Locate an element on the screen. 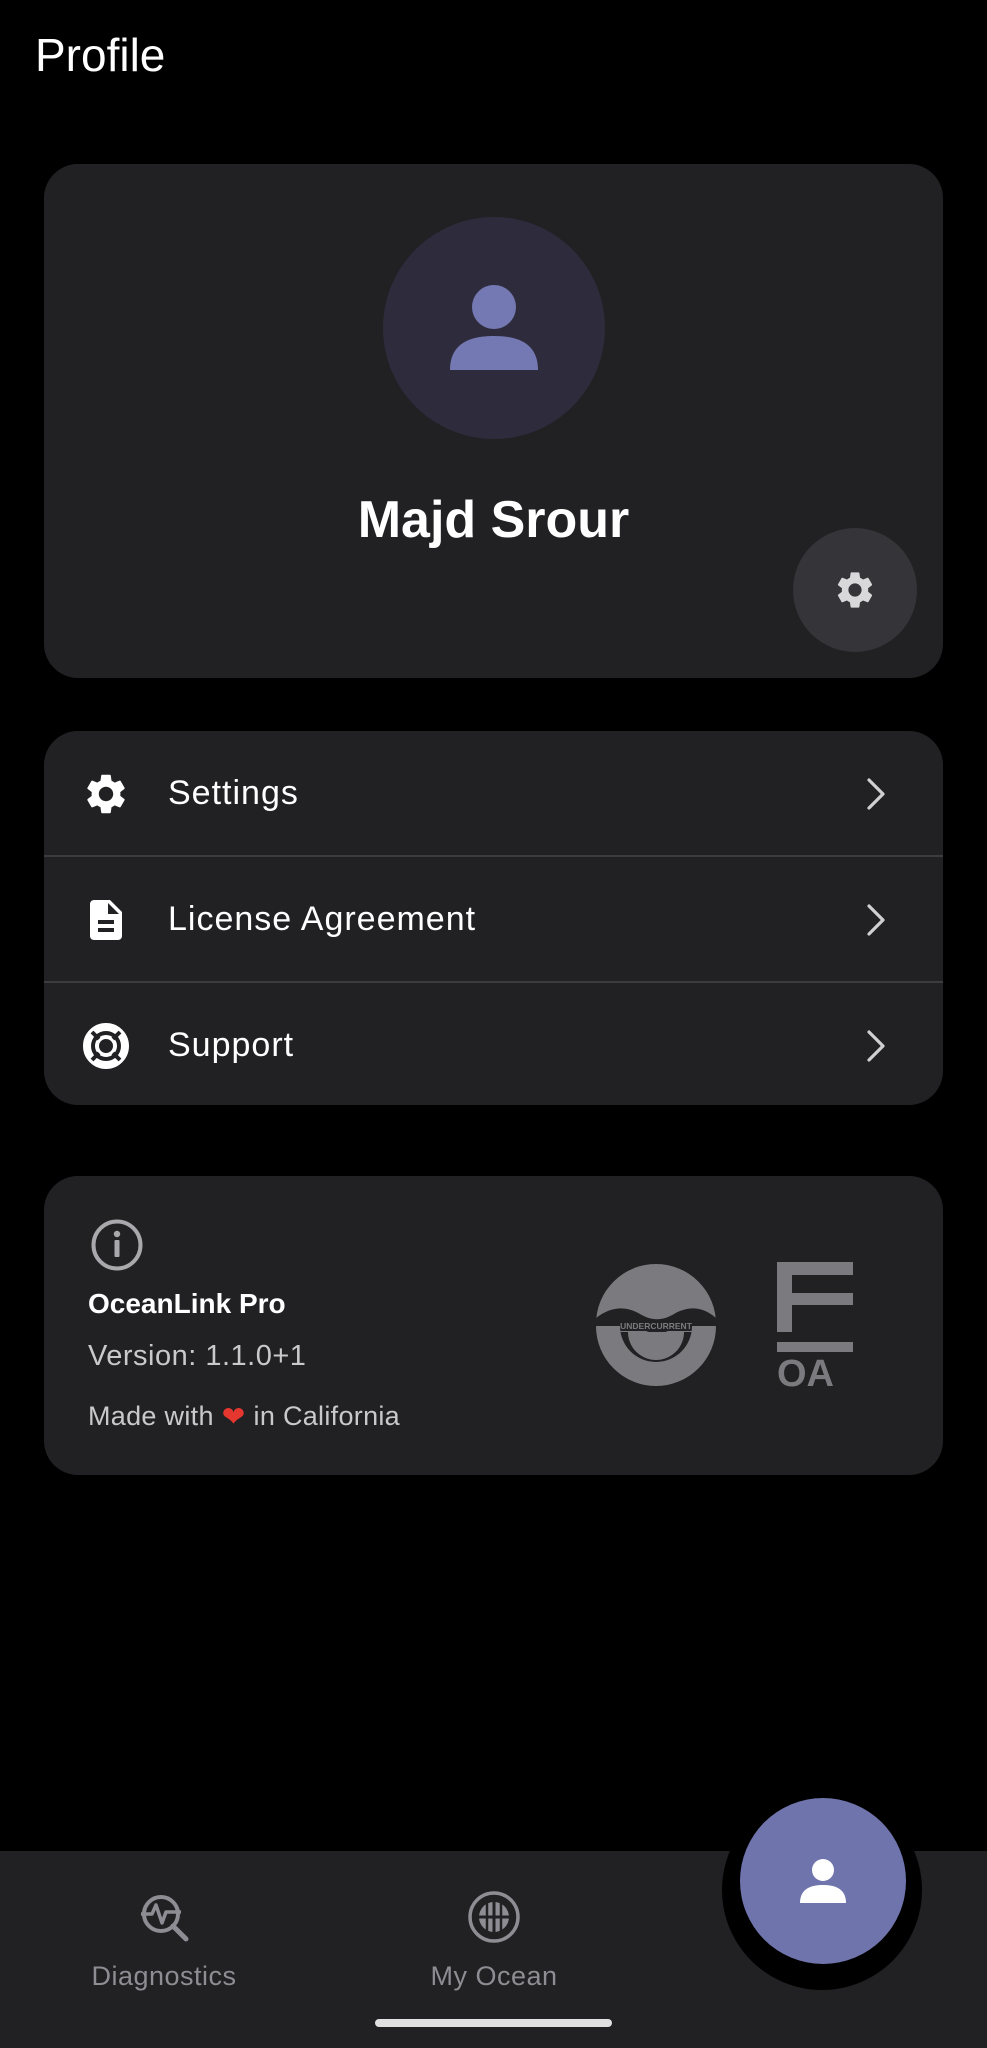  globe-icon is located at coordinates (494, 1917).